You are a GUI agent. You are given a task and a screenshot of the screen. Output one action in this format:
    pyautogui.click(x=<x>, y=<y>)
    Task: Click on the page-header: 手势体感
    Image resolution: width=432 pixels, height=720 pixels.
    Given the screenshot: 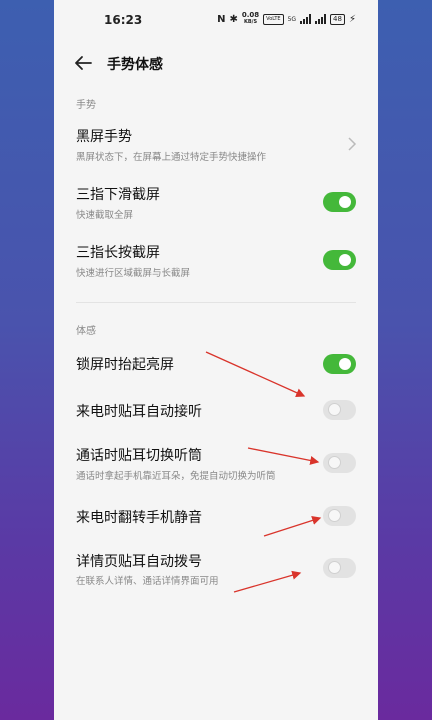 What is the action you would take?
    pyautogui.click(x=216, y=64)
    